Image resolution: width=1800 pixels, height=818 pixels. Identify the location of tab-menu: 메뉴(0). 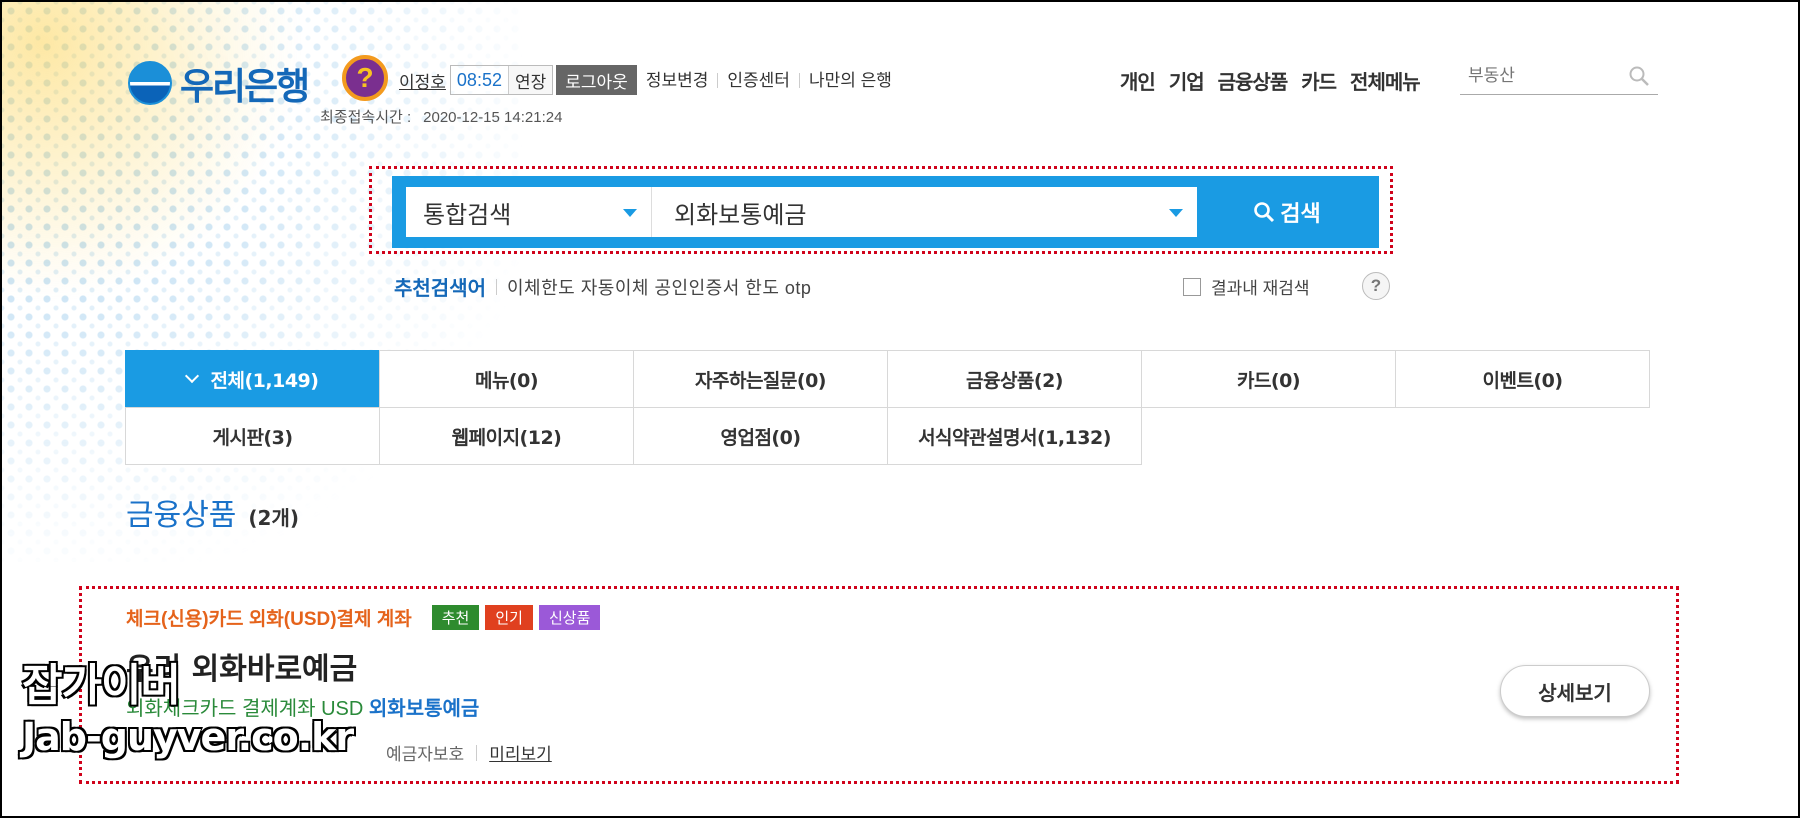
(506, 379).